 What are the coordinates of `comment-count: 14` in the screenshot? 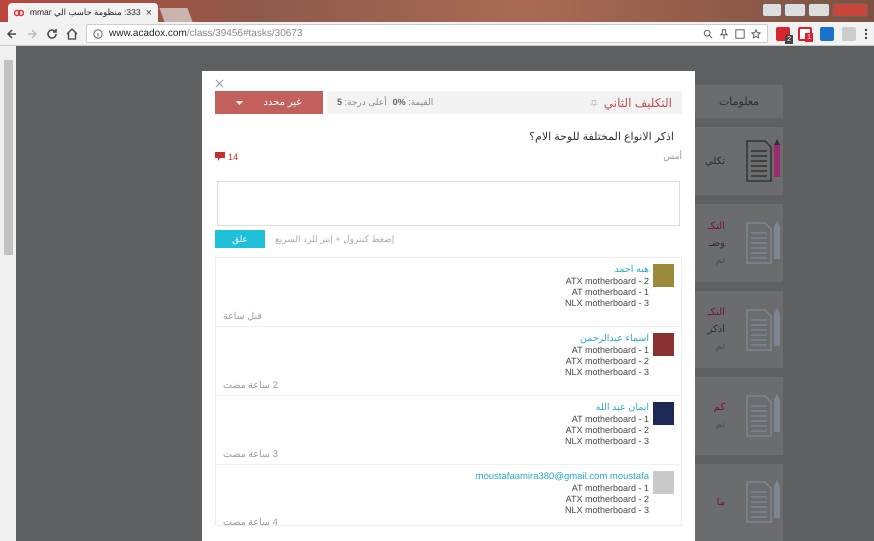 It's located at (233, 157).